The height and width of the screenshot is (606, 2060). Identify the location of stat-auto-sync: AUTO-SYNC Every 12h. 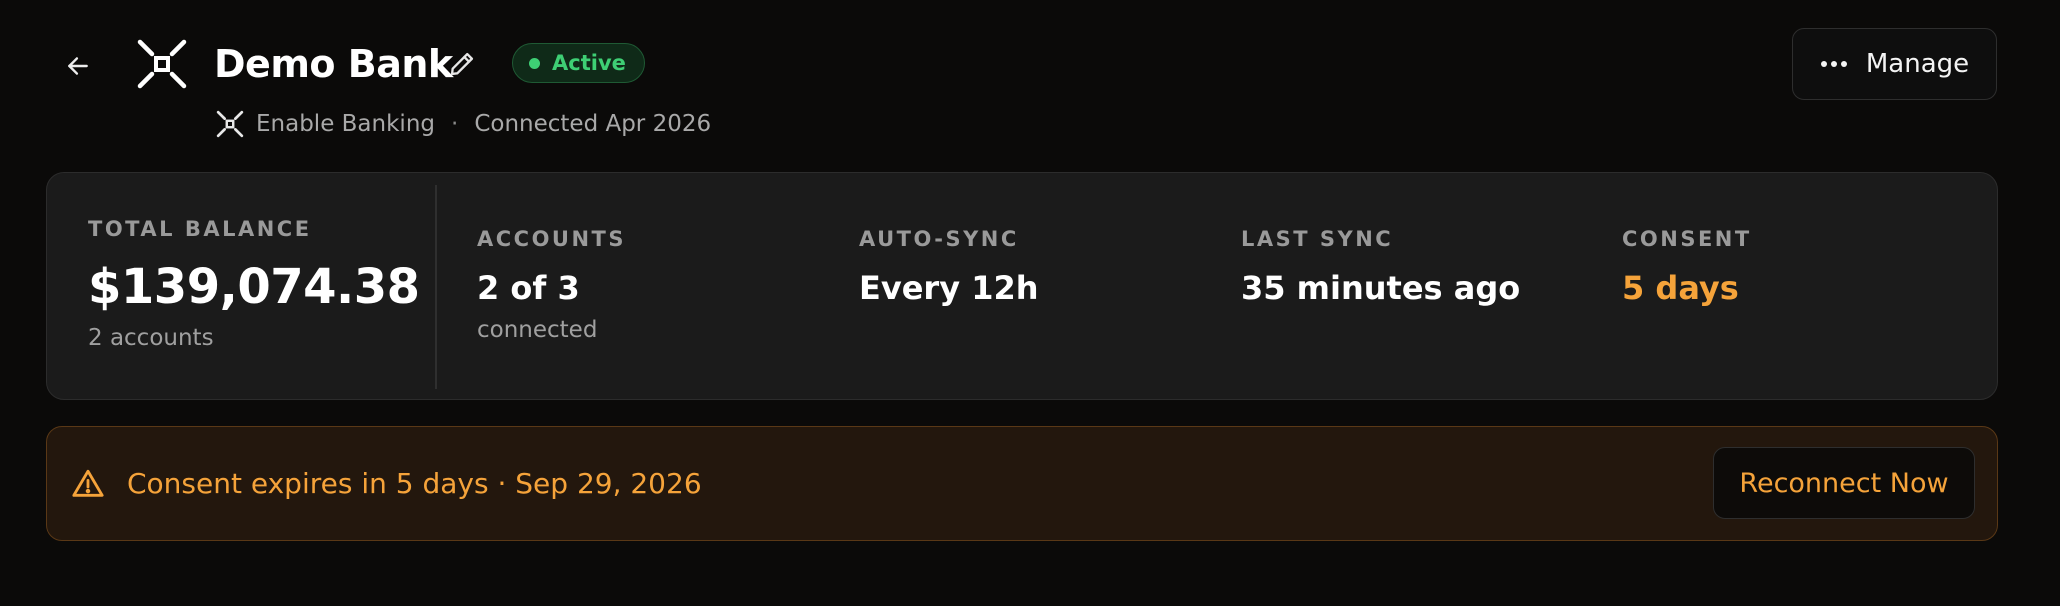
(949, 267).